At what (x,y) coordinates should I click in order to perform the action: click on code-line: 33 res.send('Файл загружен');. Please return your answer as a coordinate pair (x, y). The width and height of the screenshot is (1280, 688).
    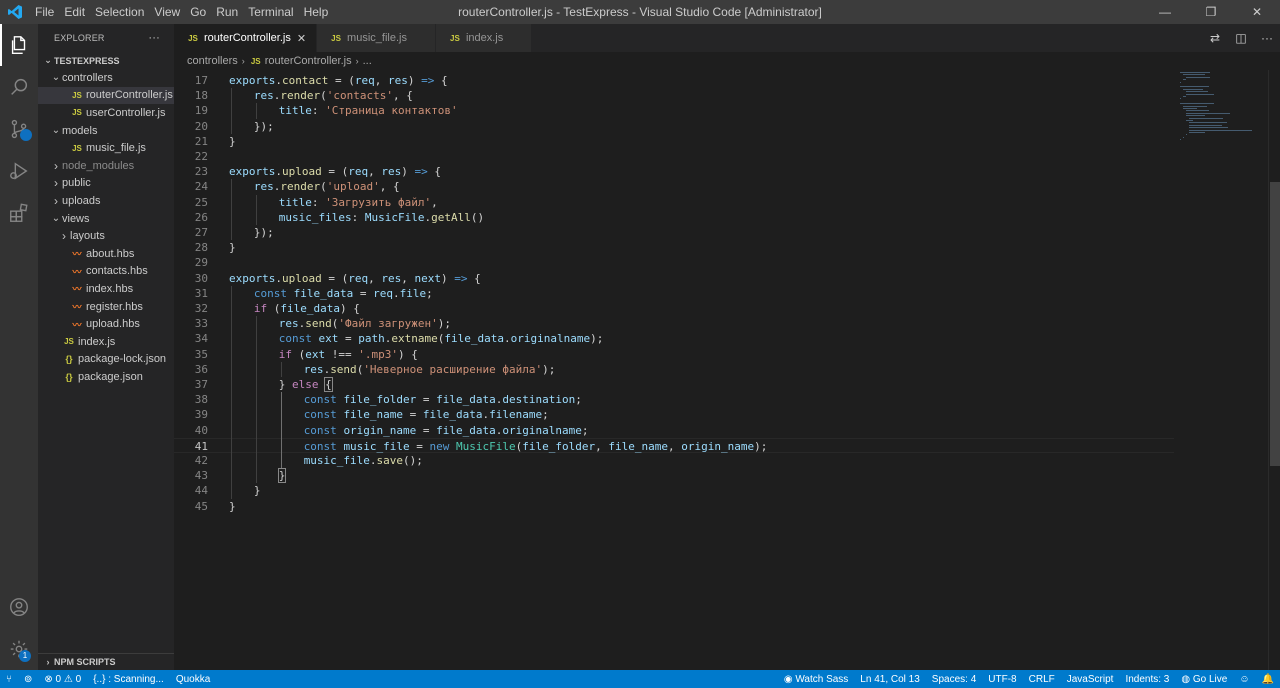
    Looking at the image, I should click on (674, 323).